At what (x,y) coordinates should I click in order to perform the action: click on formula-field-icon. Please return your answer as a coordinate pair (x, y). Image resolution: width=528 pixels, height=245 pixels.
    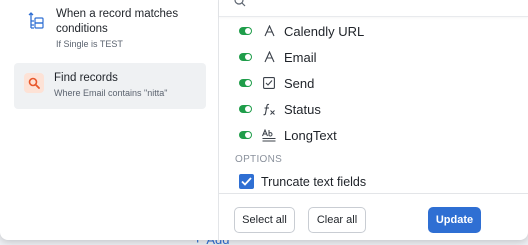
    Looking at the image, I should click on (269, 109).